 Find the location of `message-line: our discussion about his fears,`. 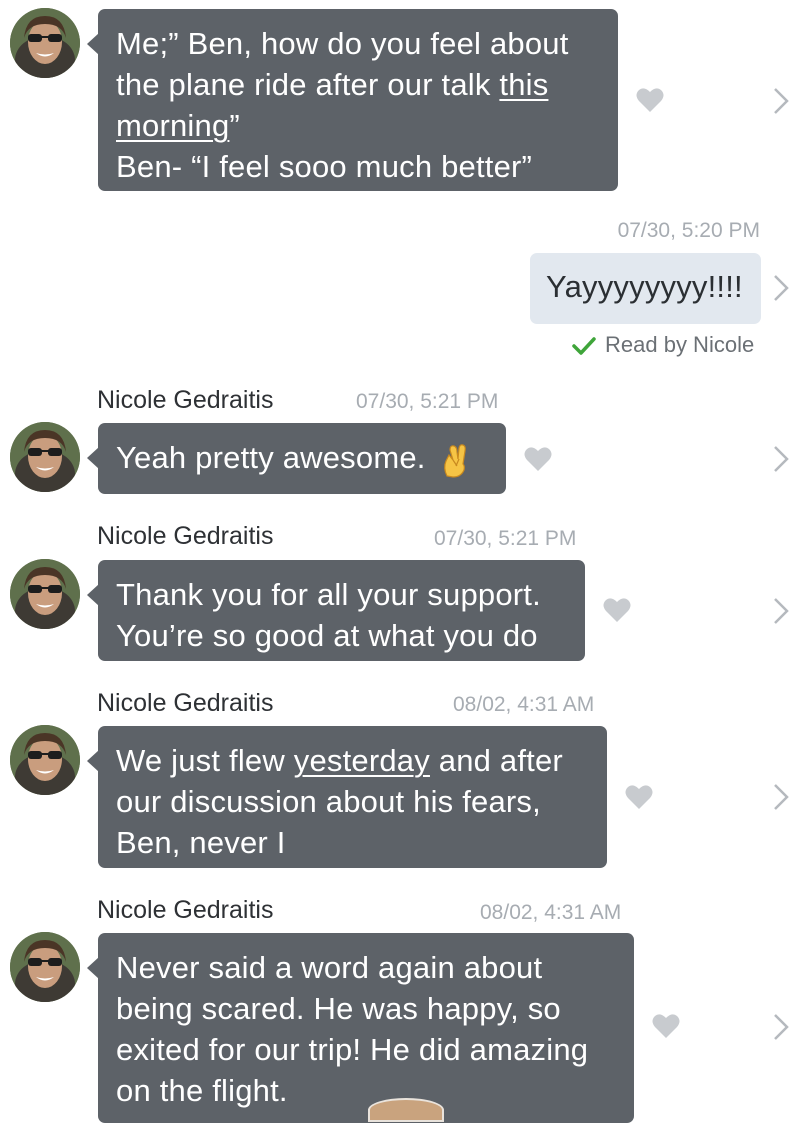

message-line: our discussion about his fears, is located at coordinates (352, 801).